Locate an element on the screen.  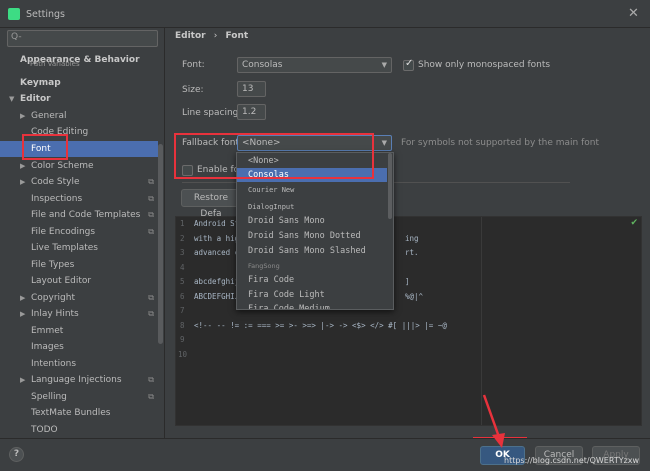
check-icon: ✔ is located at coordinates (634, 223).